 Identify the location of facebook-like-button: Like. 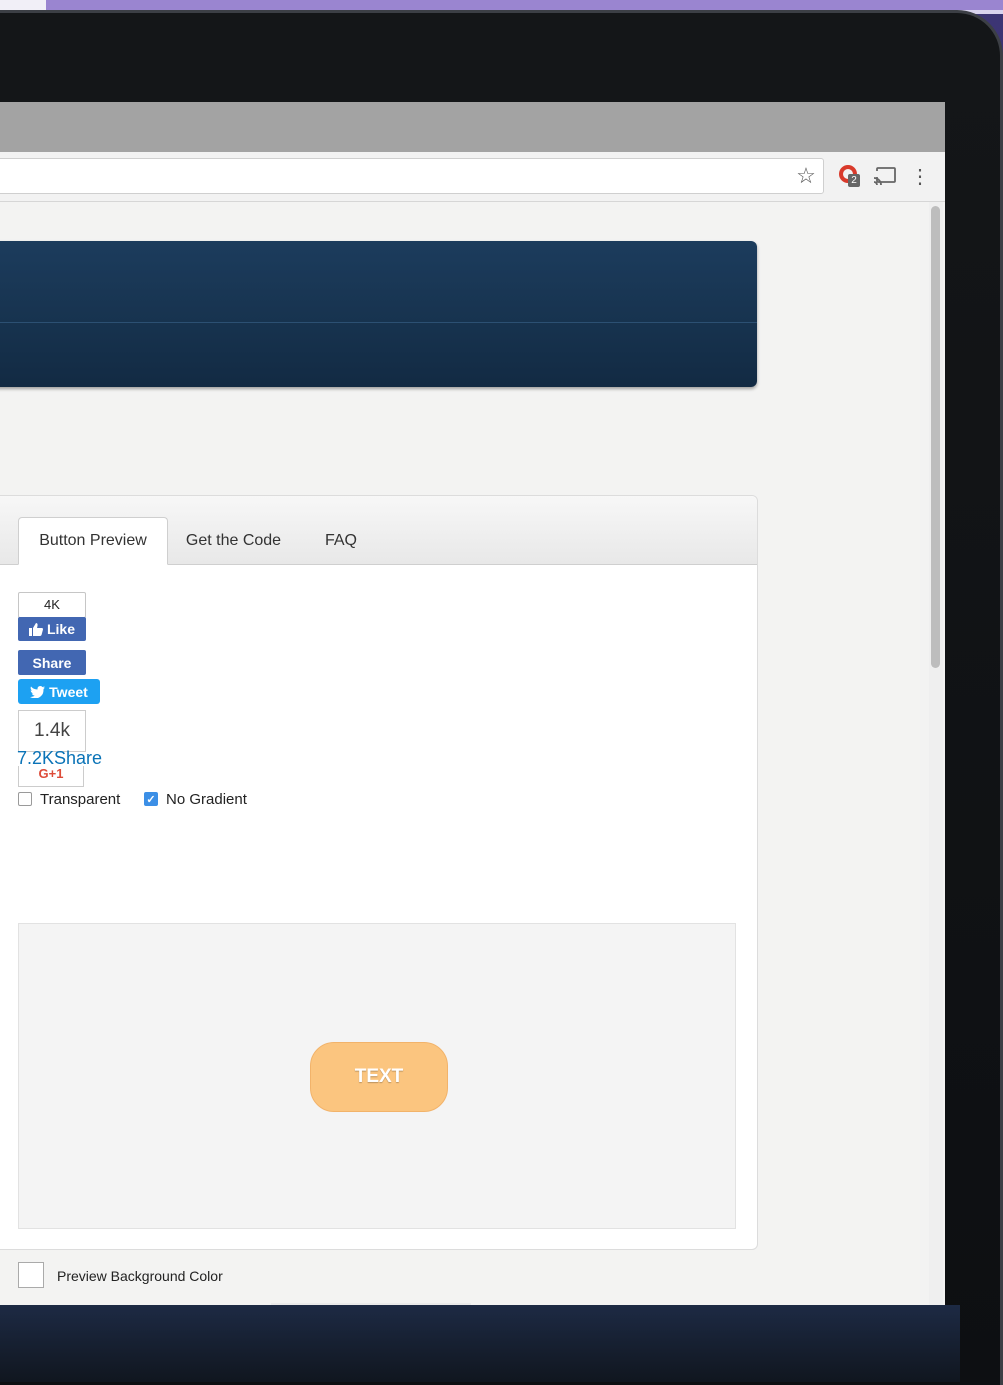
(52, 629).